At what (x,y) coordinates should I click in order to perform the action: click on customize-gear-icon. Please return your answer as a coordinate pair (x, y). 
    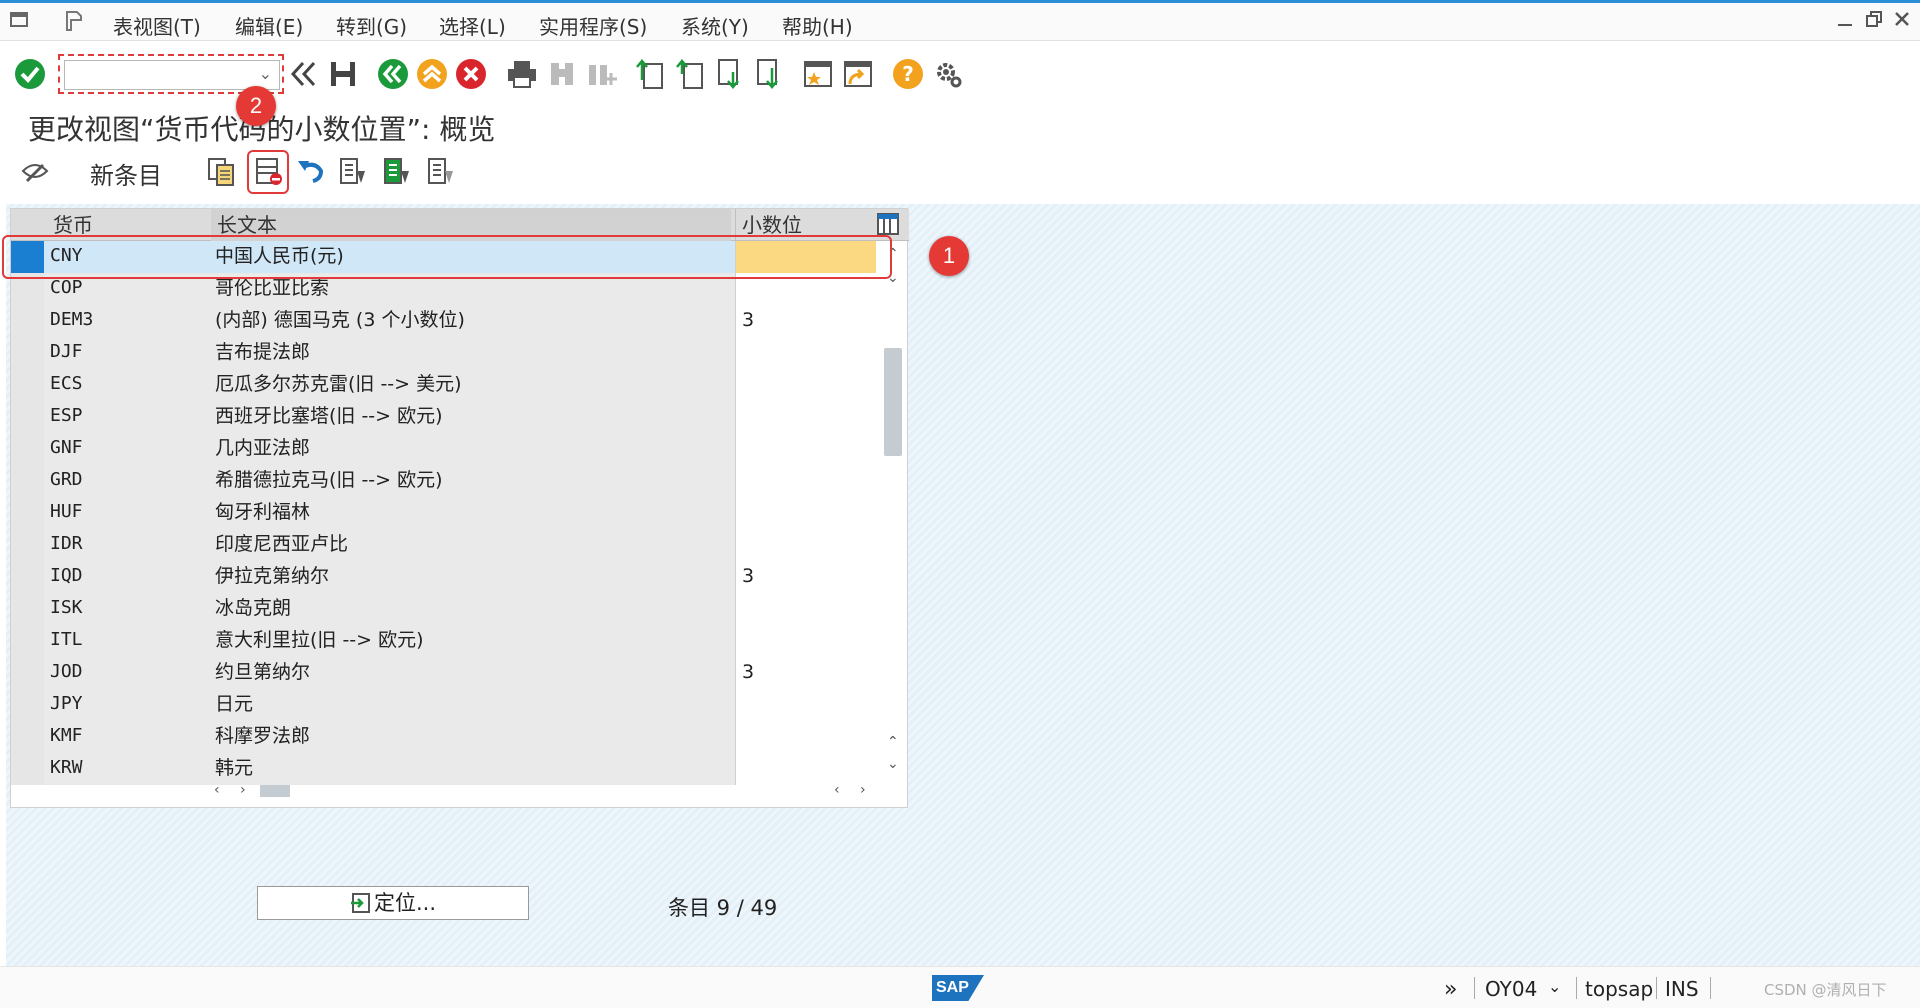
    Looking at the image, I should click on (948, 74).